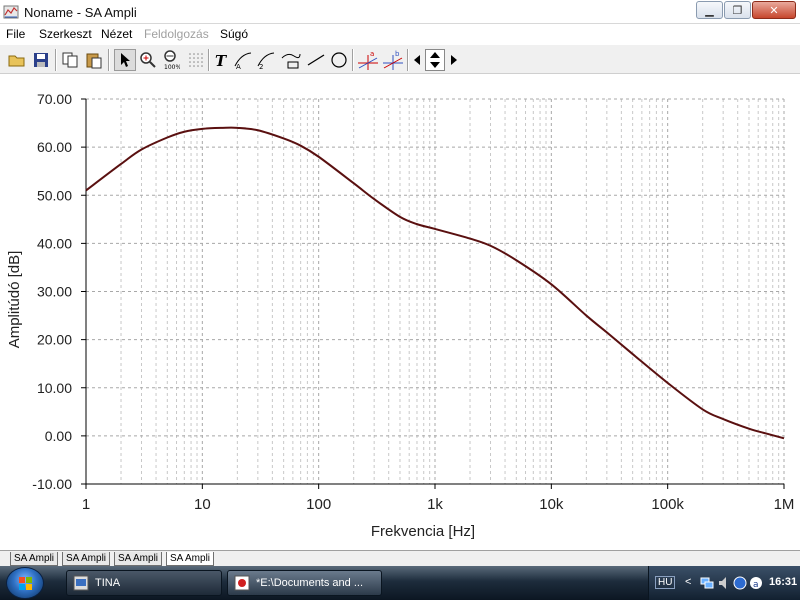 The width and height of the screenshot is (800, 605). I want to click on y-tick-label: 10.00, so click(54, 388).